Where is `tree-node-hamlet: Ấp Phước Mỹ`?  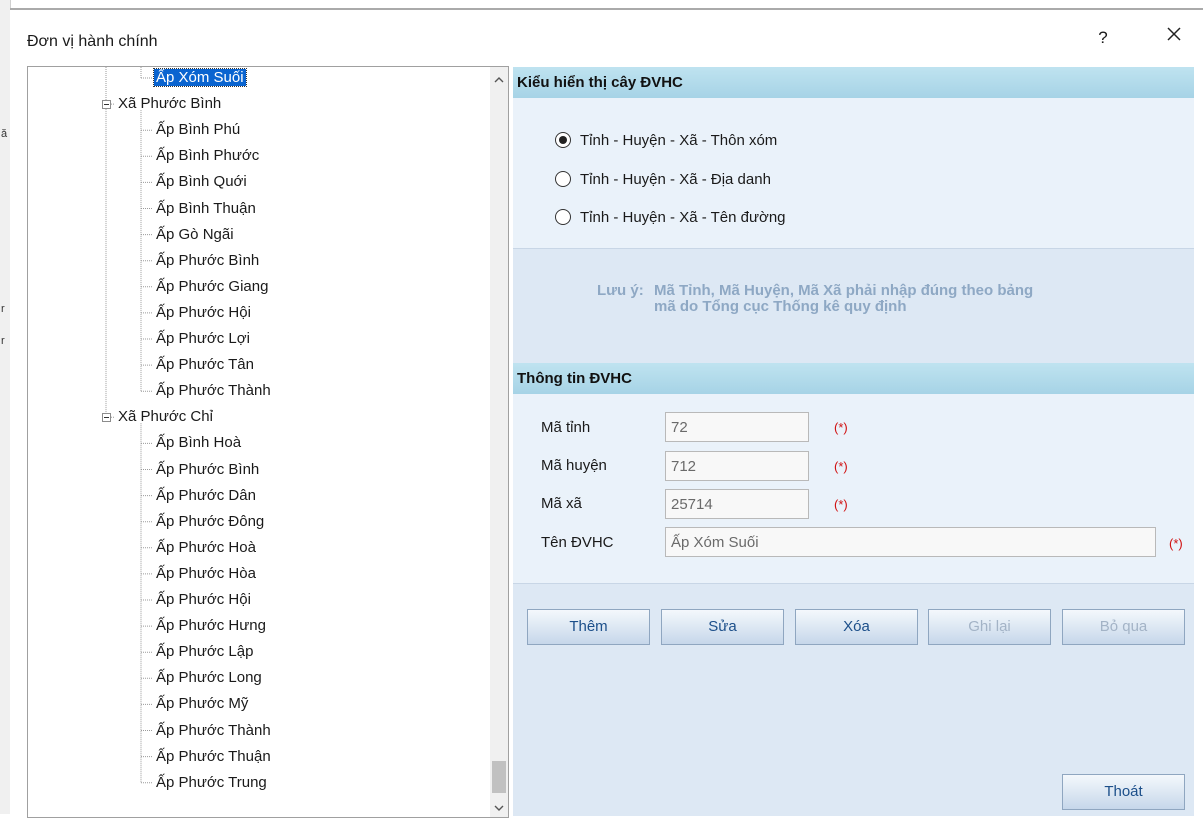 tree-node-hamlet: Ấp Phước Mỹ is located at coordinates (202, 704).